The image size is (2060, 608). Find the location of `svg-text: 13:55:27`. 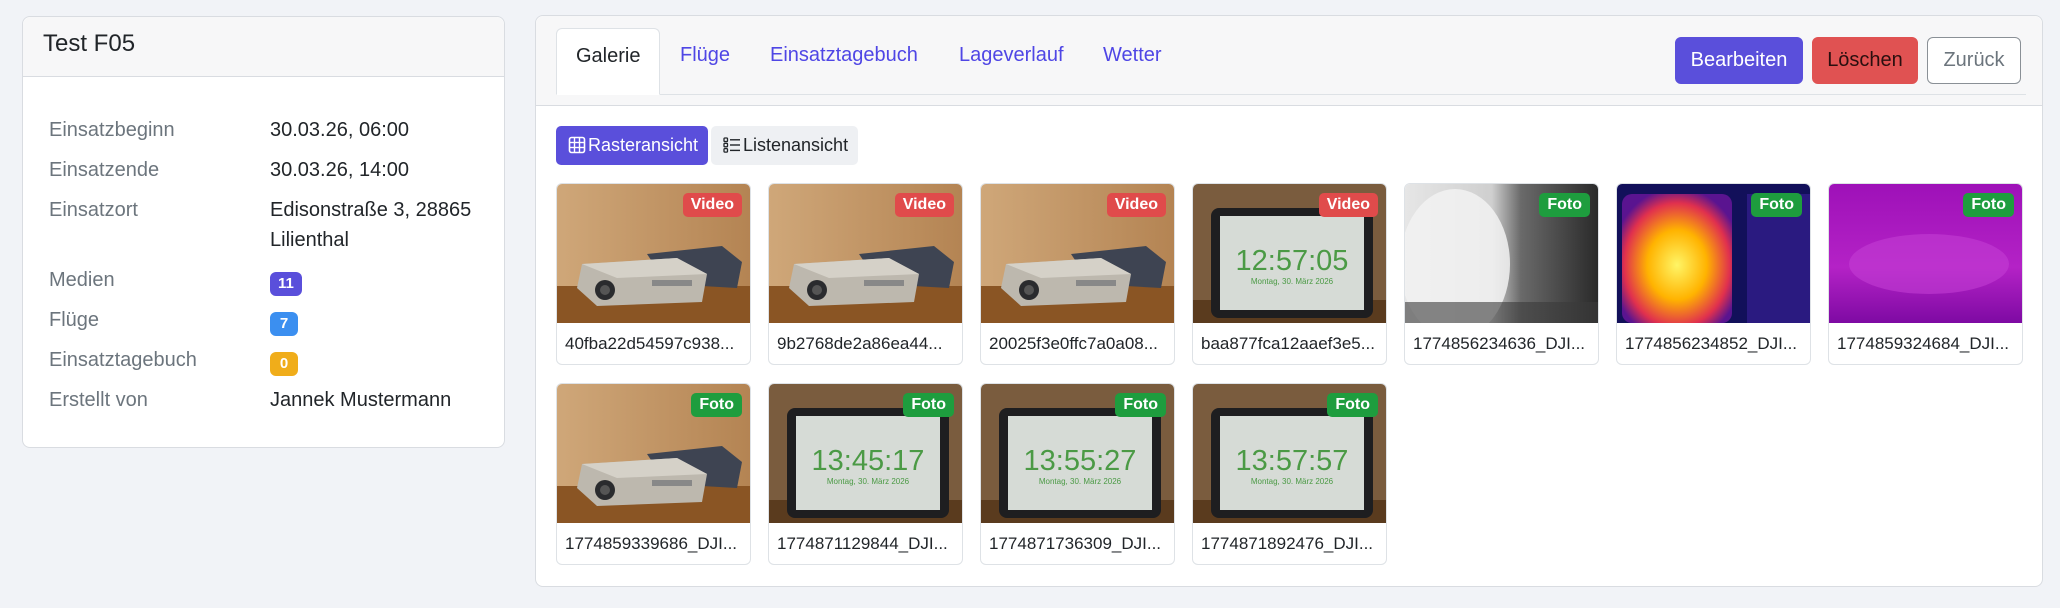

svg-text: 13:55:27 is located at coordinates (1080, 461).